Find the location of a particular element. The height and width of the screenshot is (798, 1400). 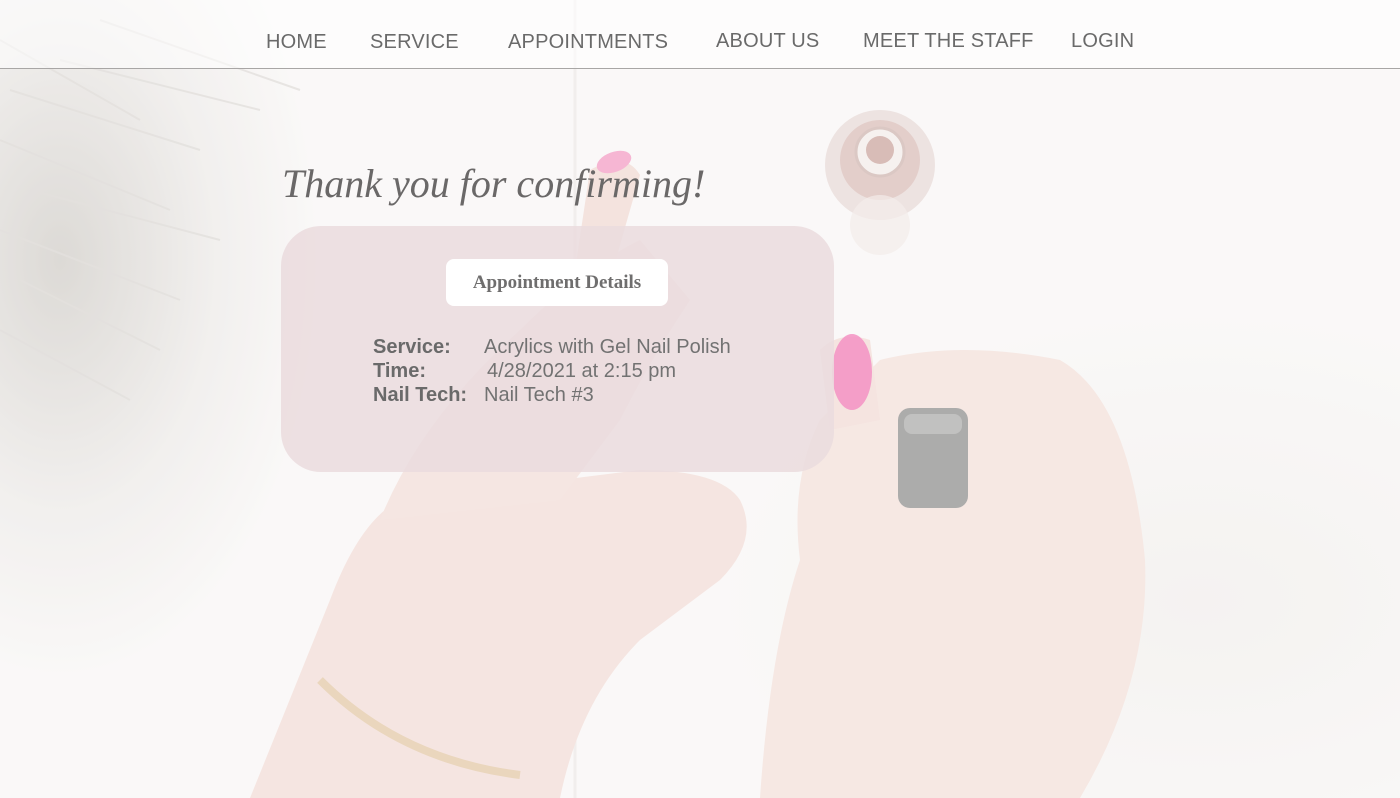

appointment-details-button: Appointment Details is located at coordinates (557, 282).